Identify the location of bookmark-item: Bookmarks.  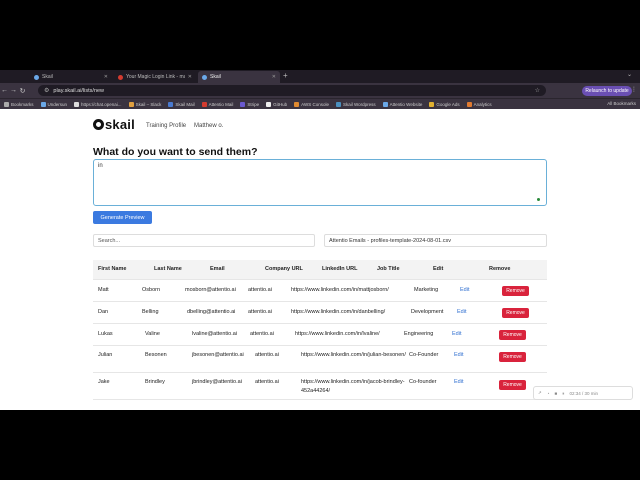
(19, 104).